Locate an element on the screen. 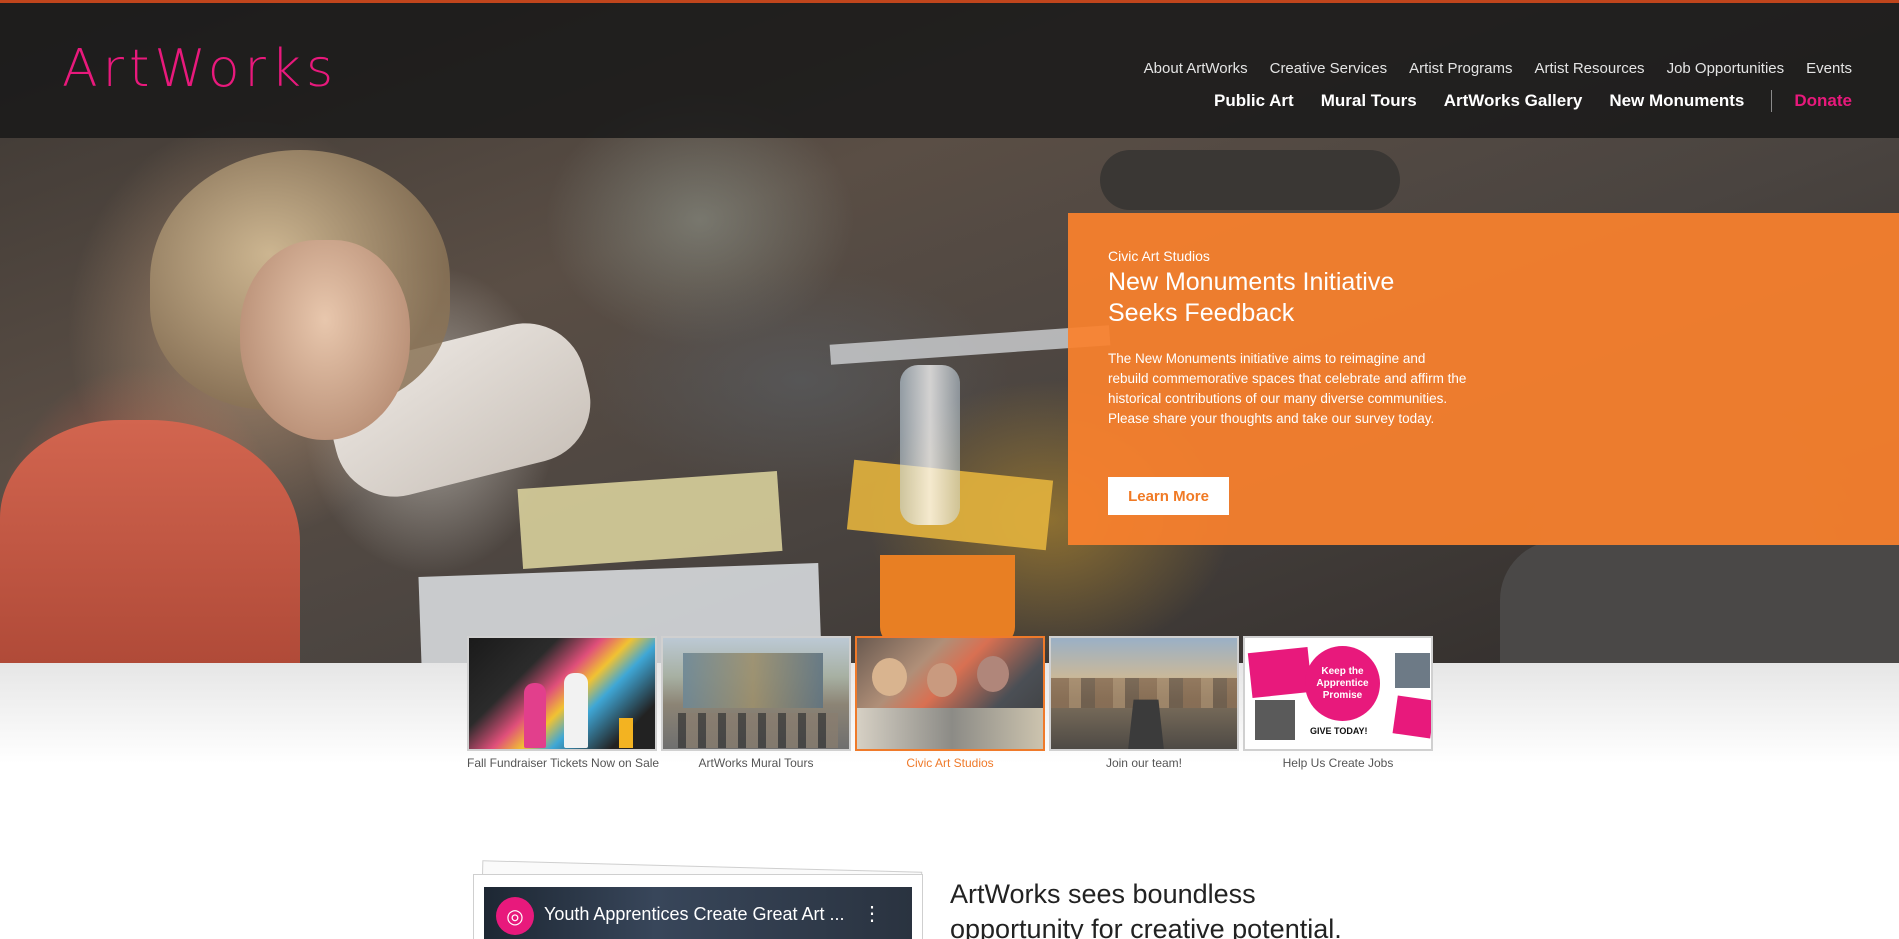 The height and width of the screenshot is (939, 1899). nav-artist-programs: Artist Programs is located at coordinates (1460, 68).